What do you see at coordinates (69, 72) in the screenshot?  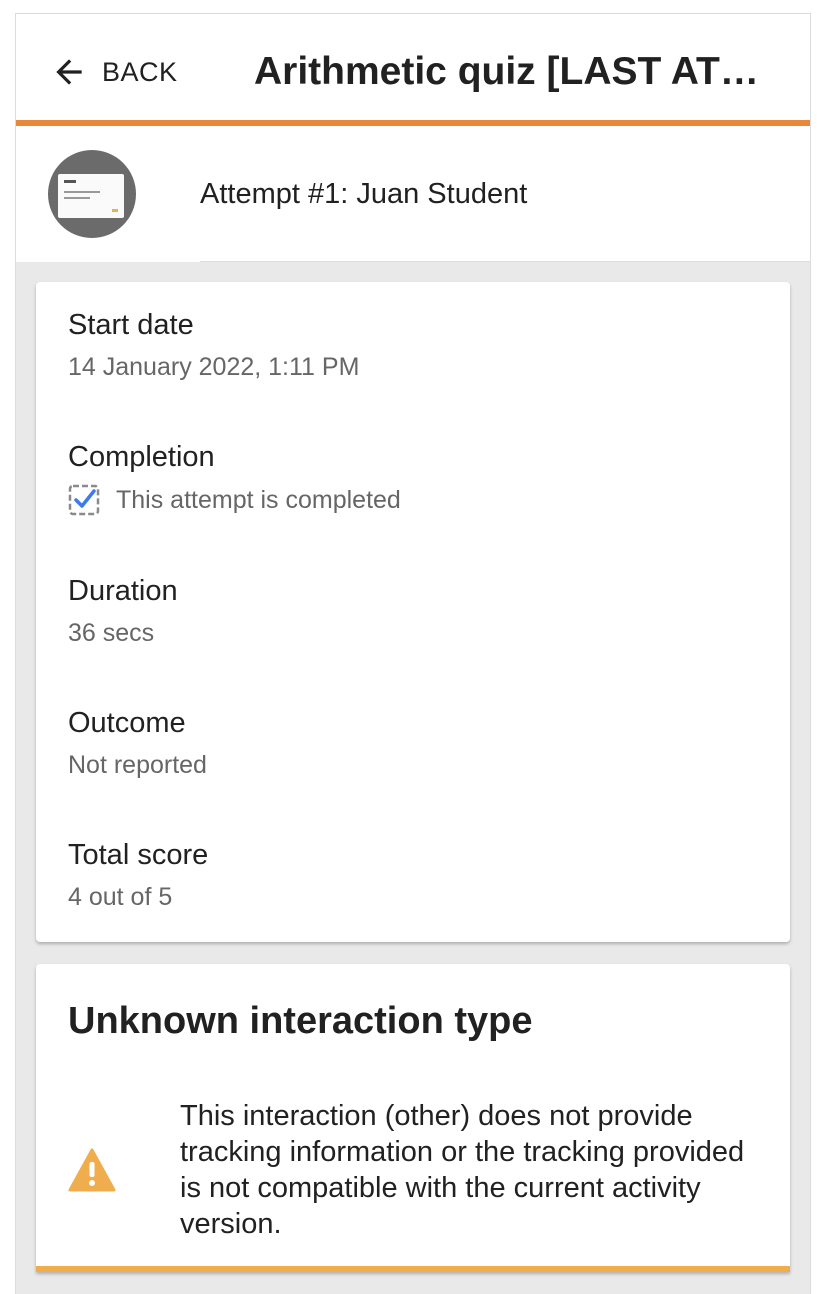 I see `arrow-left-icon` at bounding box center [69, 72].